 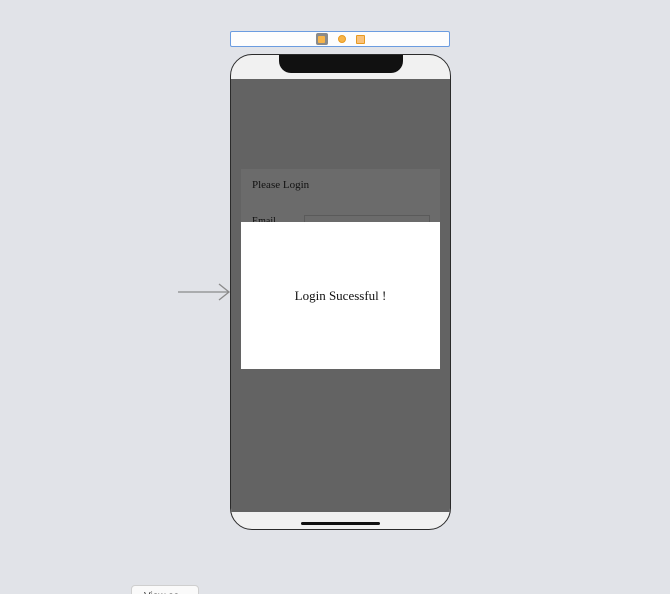 What do you see at coordinates (360, 39) in the screenshot?
I see `exit-icon` at bounding box center [360, 39].